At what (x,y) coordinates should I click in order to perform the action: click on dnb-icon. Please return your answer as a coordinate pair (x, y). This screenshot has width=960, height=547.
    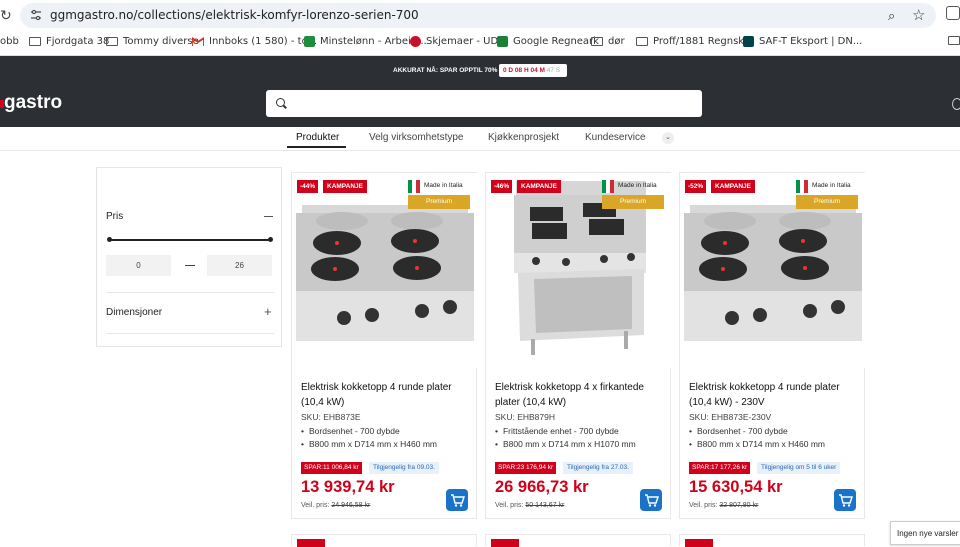
    Looking at the image, I should click on (748, 41).